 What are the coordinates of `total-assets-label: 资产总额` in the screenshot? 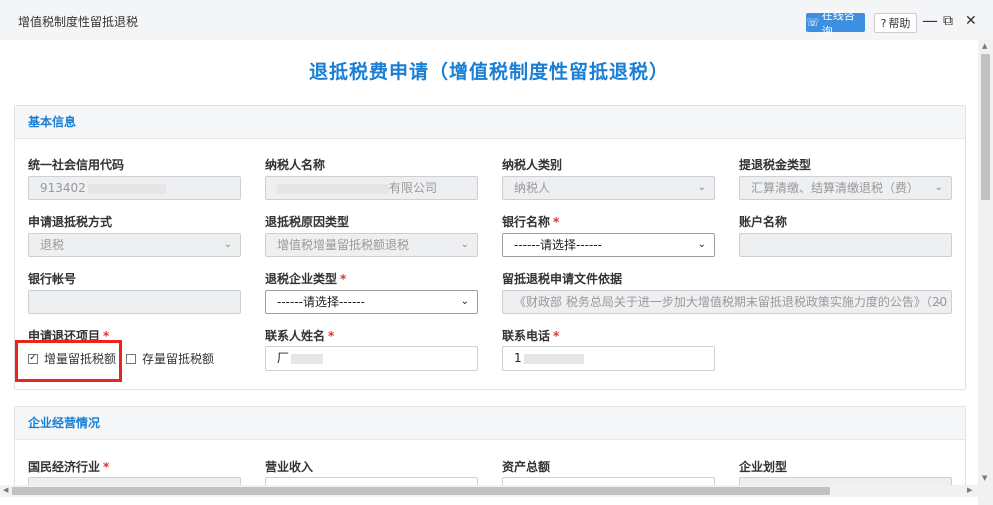 It's located at (526, 467).